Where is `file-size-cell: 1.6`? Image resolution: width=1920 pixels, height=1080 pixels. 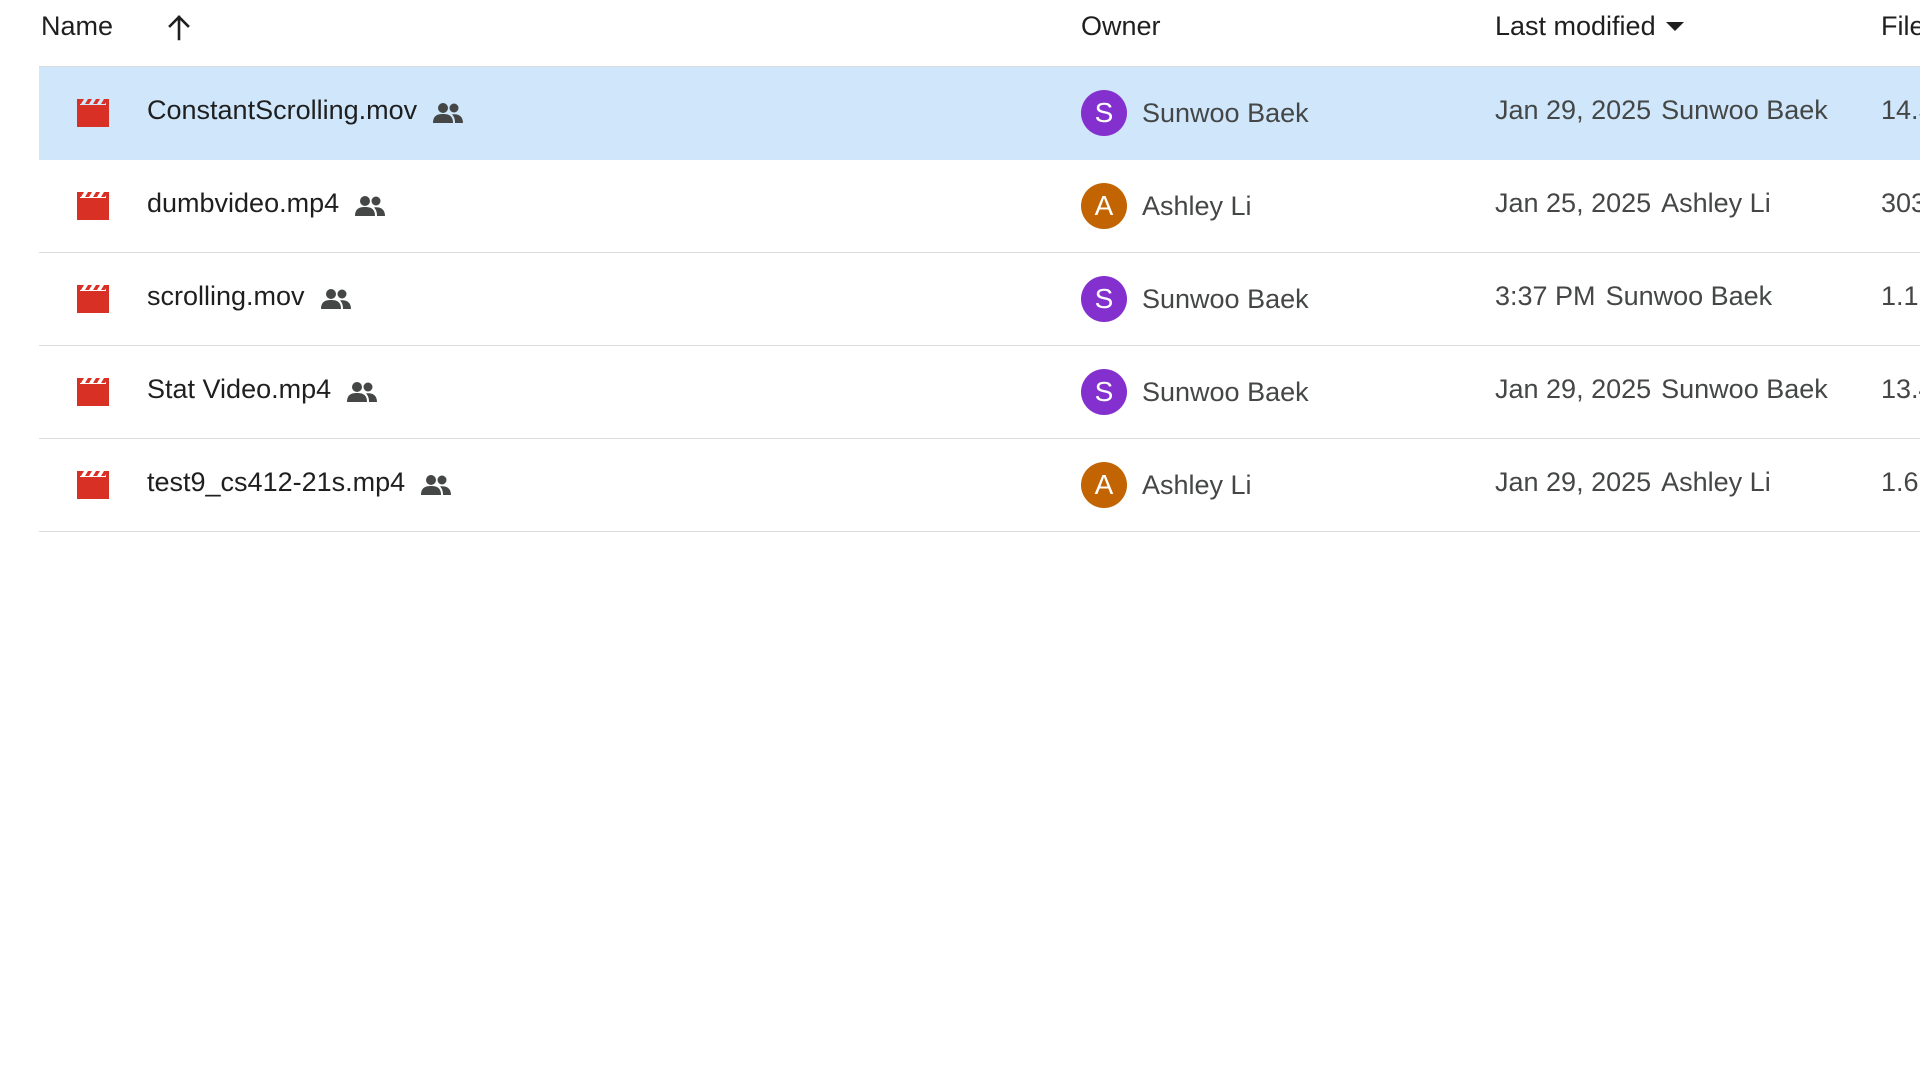
file-size-cell: 1.6 is located at coordinates (1900, 482).